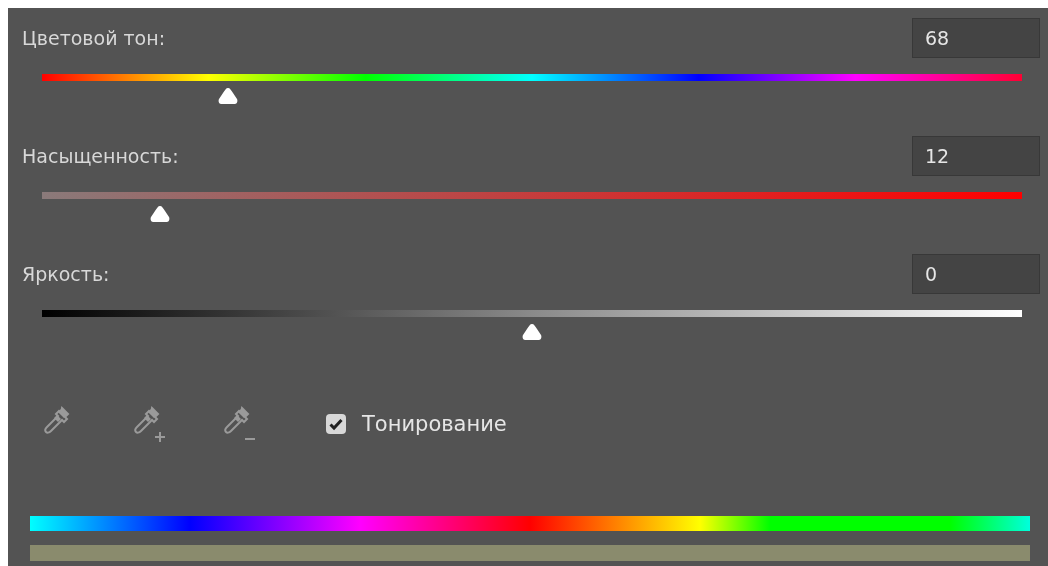 Image resolution: width=1048 pixels, height=566 pixels. I want to click on value-field: 0, so click(976, 274).